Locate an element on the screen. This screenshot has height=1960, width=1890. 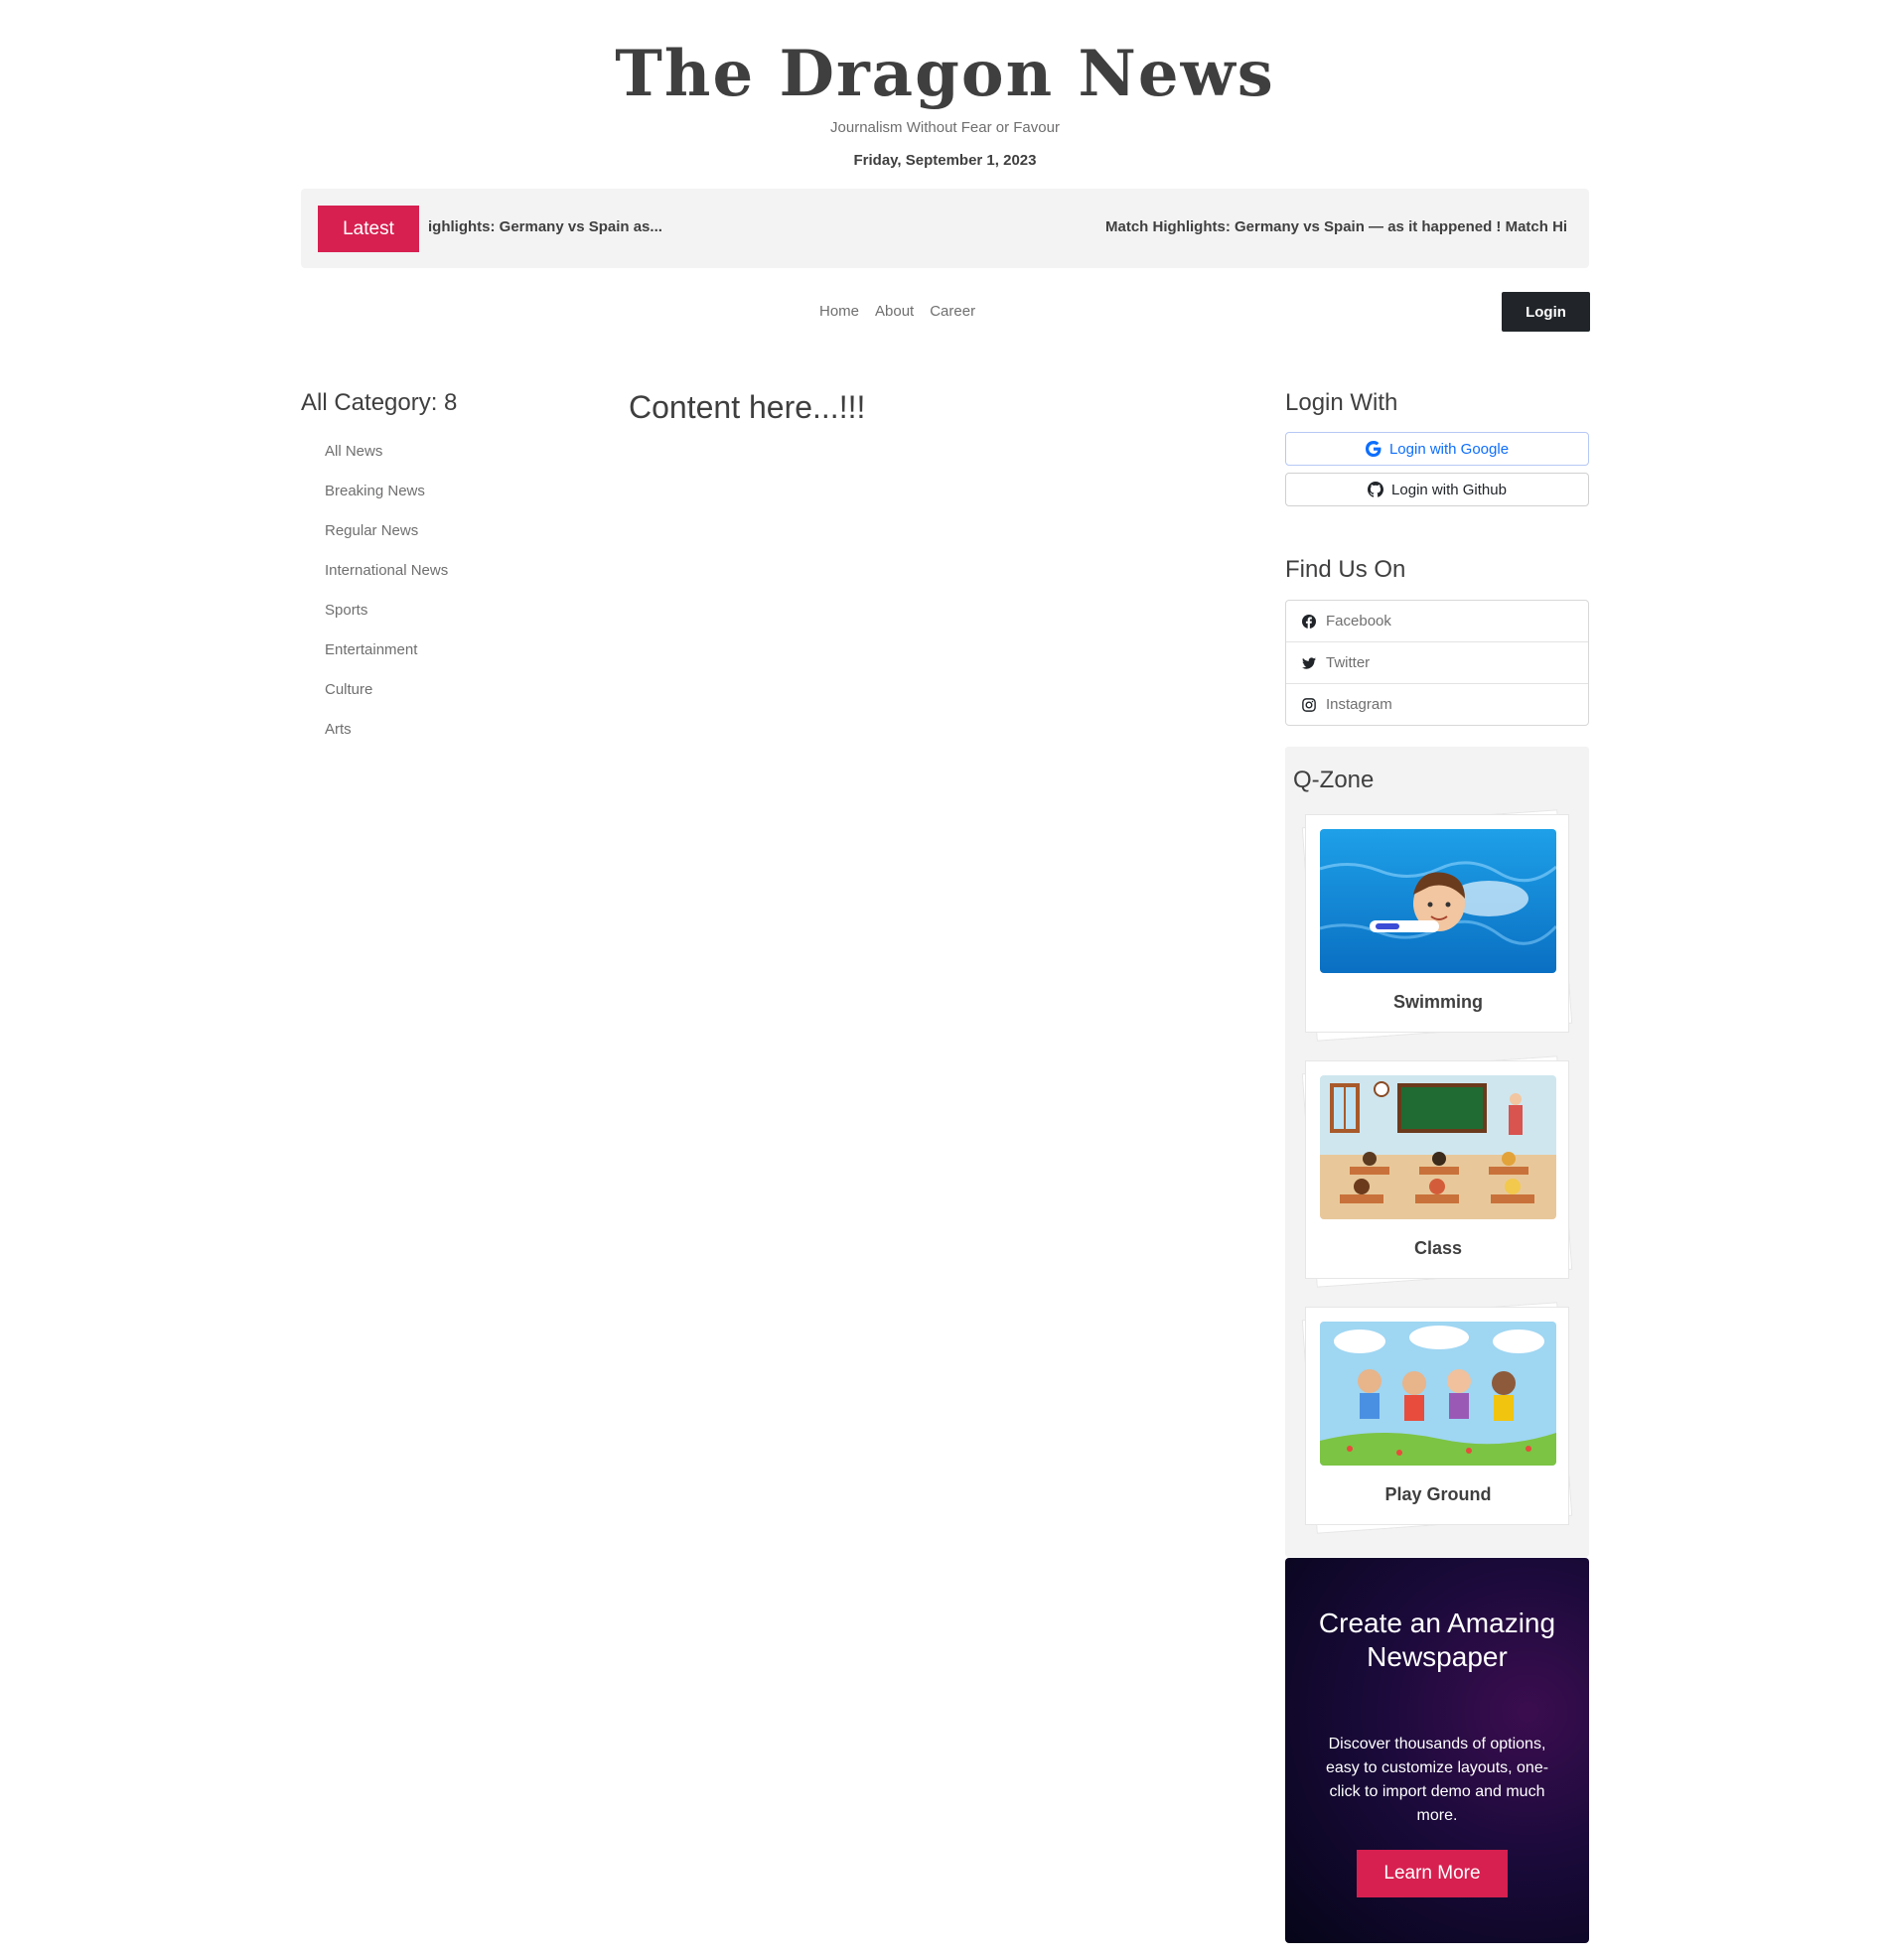
instagram-label: Instagram is located at coordinates (1359, 704).